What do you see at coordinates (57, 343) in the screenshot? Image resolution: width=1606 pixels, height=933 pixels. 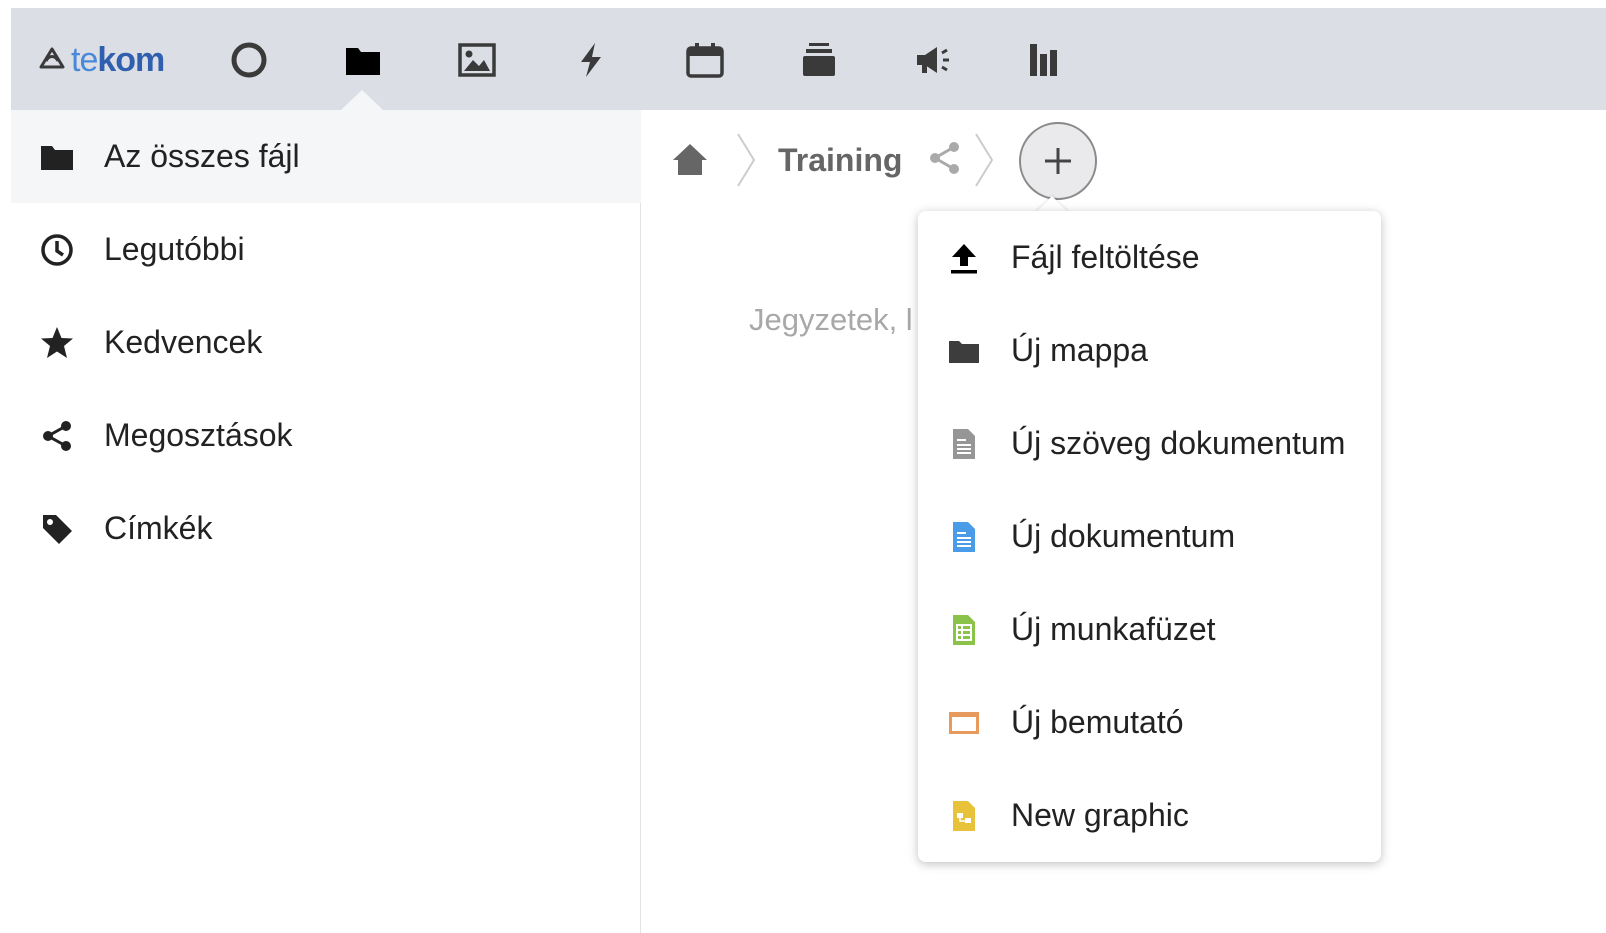 I see `star-icon` at bounding box center [57, 343].